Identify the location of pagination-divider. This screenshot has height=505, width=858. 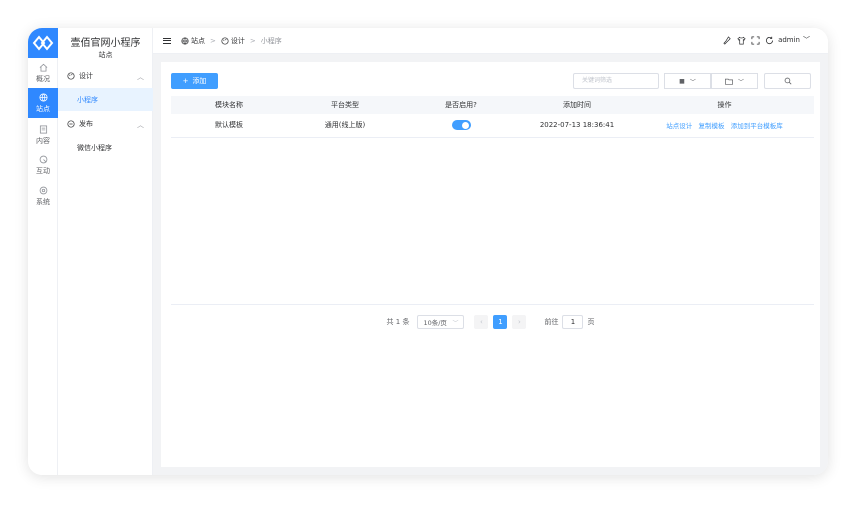
(492, 304).